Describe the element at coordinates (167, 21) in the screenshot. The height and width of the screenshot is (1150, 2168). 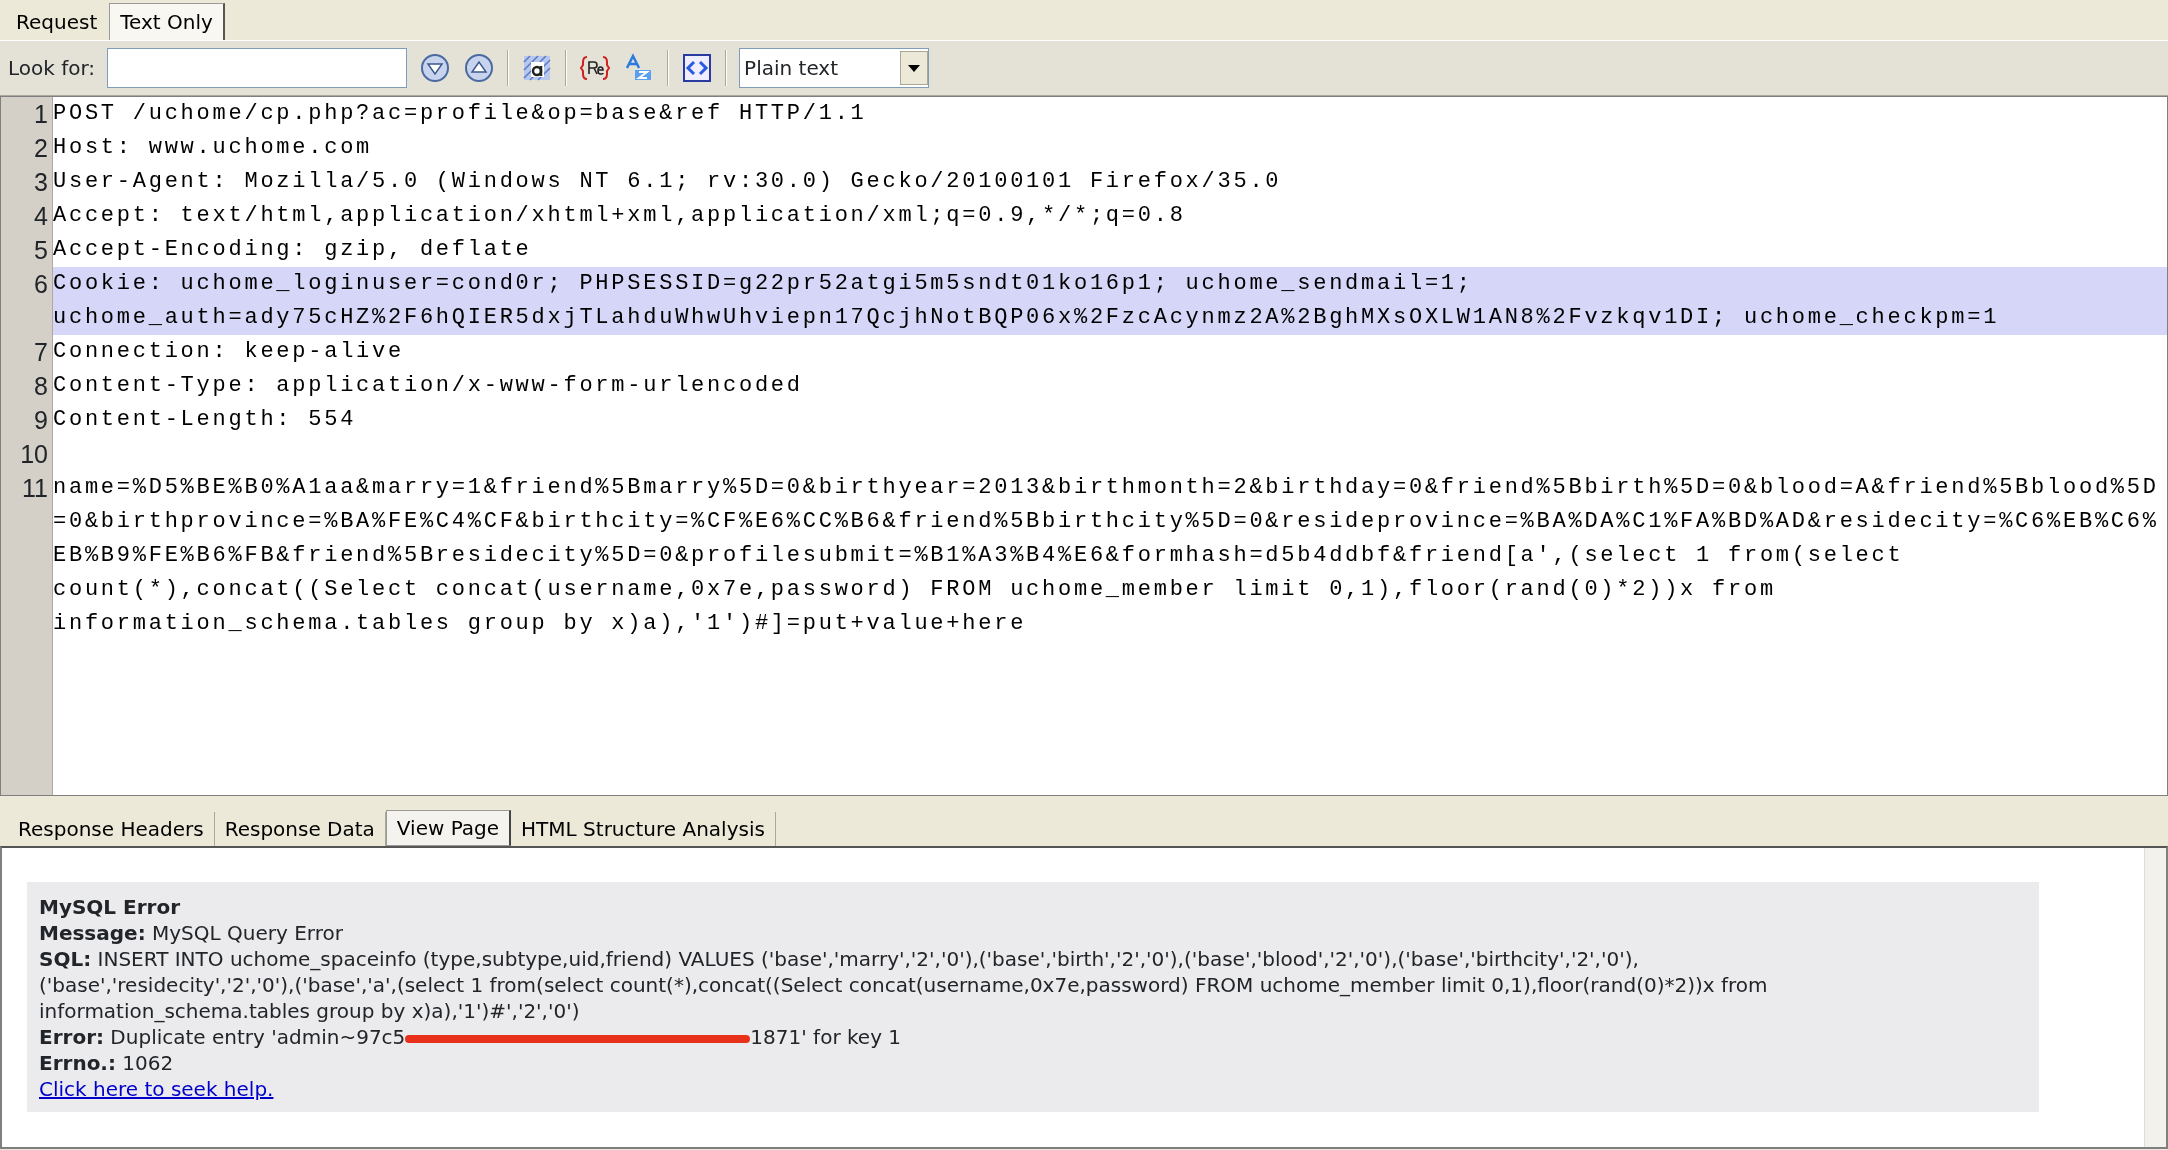
I see `tab: Text Only` at that location.